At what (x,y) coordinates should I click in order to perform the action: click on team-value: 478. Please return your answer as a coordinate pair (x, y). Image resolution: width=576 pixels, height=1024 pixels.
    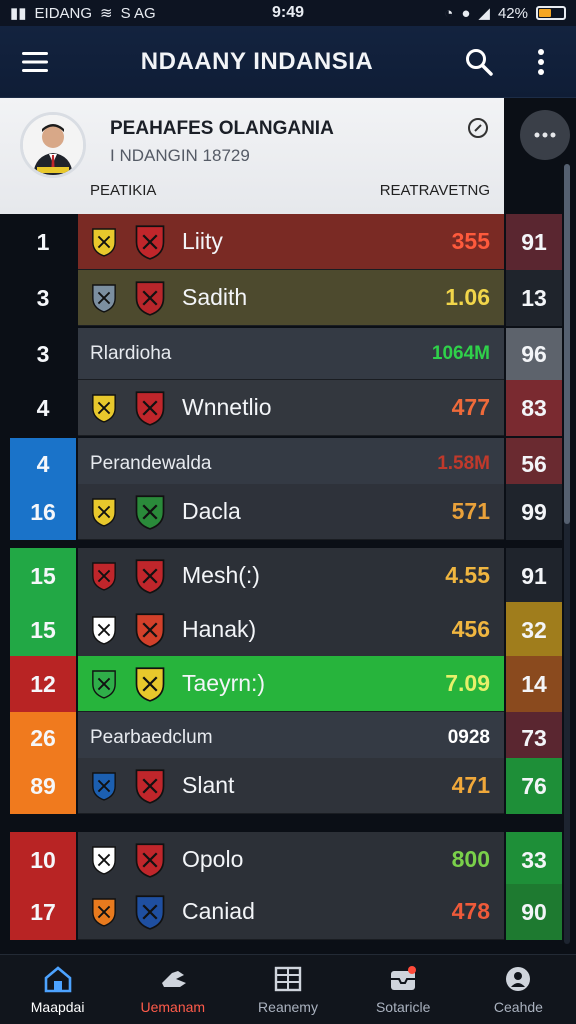
    Looking at the image, I should click on (470, 911).